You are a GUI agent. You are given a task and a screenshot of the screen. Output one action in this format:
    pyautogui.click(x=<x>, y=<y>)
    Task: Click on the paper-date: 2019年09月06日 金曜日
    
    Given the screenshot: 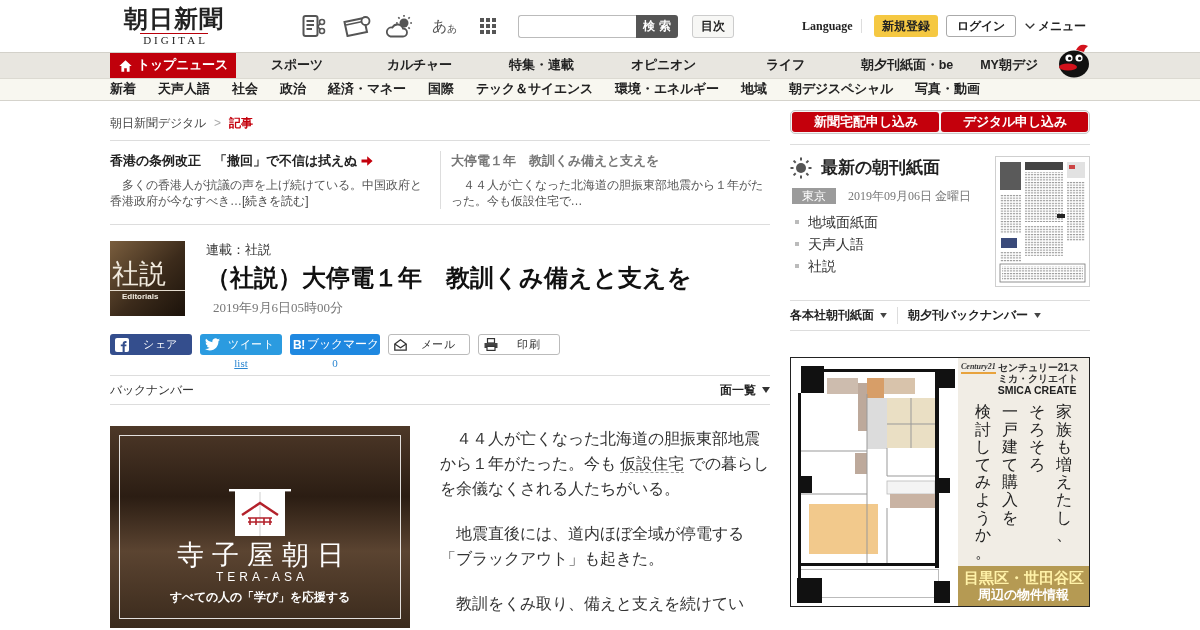 What is the action you would take?
    pyautogui.click(x=909, y=196)
    